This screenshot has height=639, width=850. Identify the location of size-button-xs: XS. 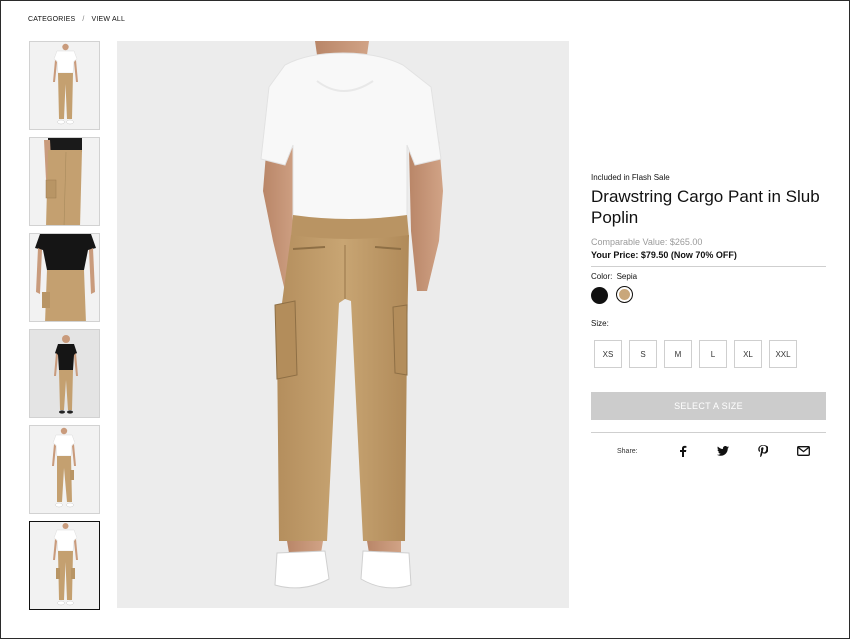
(608, 354).